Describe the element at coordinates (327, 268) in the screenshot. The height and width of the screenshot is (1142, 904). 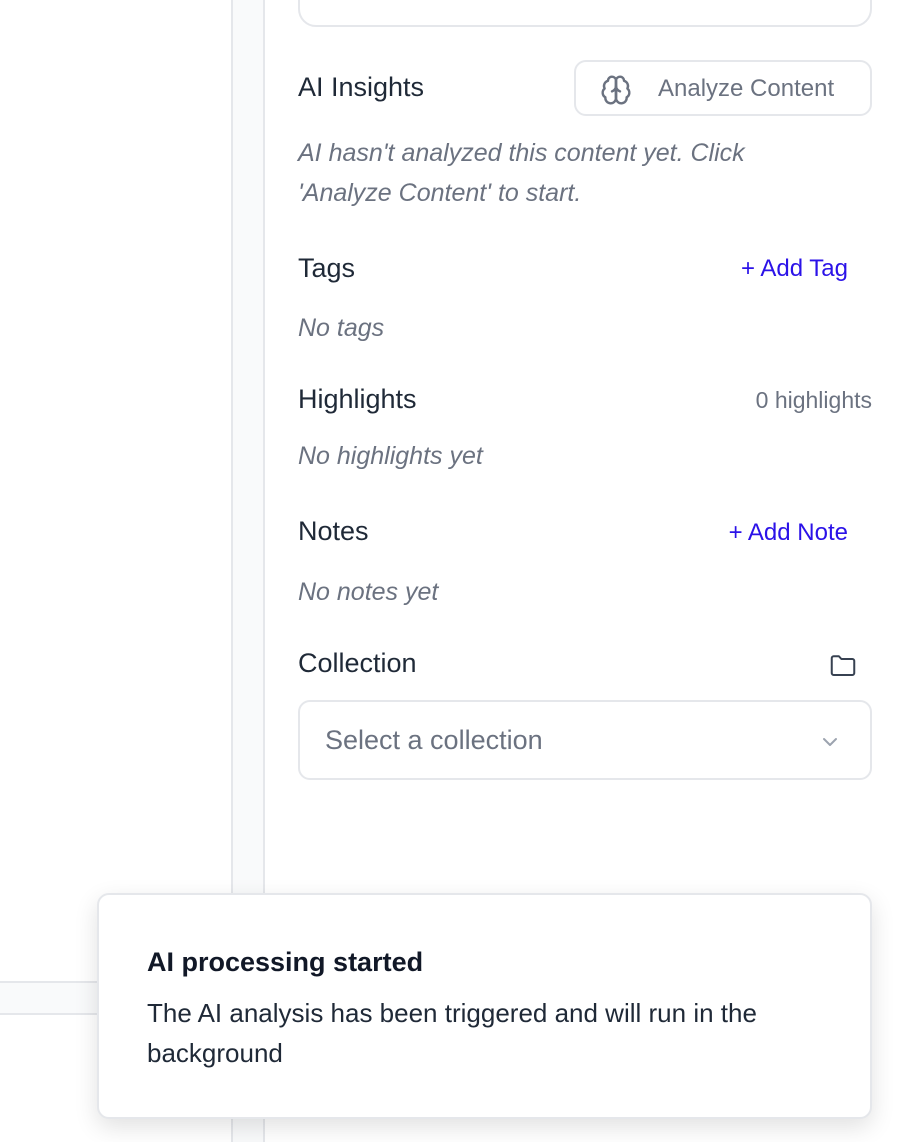
I see `tags-title: Tags` at that location.